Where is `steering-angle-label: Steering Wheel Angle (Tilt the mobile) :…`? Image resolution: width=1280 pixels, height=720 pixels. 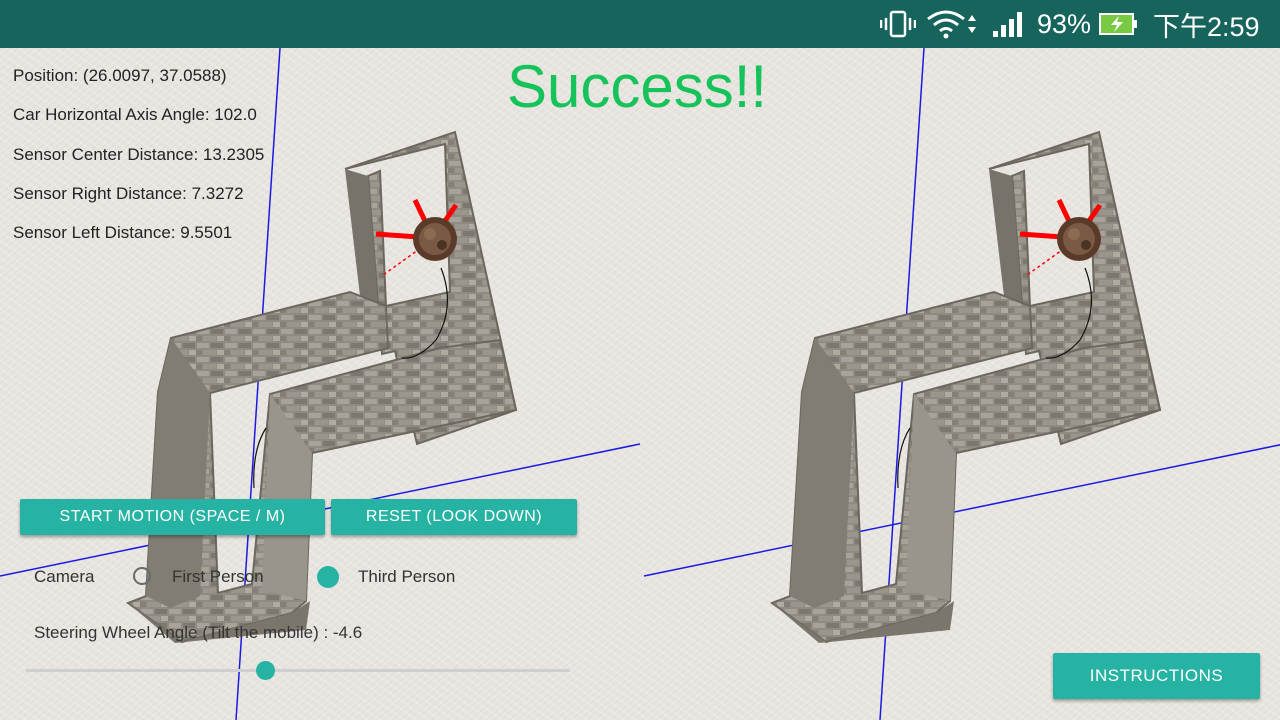 steering-angle-label: Steering Wheel Angle (Tilt the mobile) :… is located at coordinates (198, 632).